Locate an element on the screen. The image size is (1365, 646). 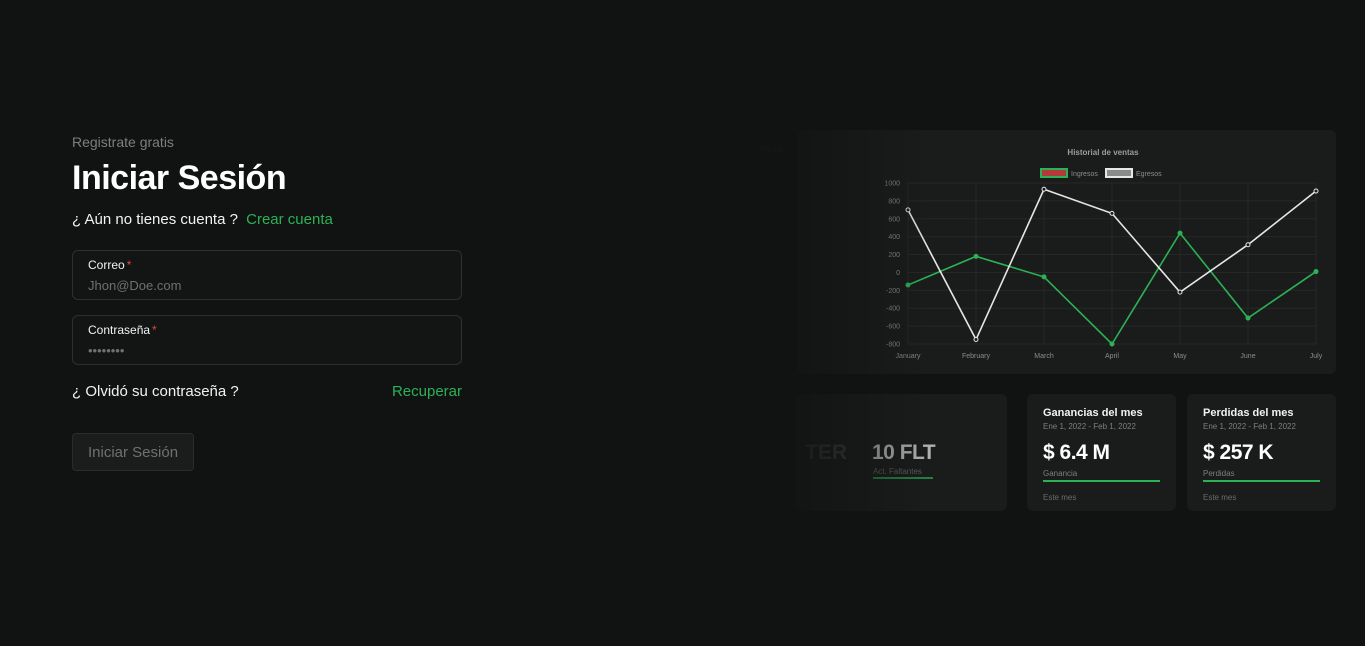
ganancias-range: Ene 1, 2022 - Feb 1, 2022 is located at coordinates (1089, 426).